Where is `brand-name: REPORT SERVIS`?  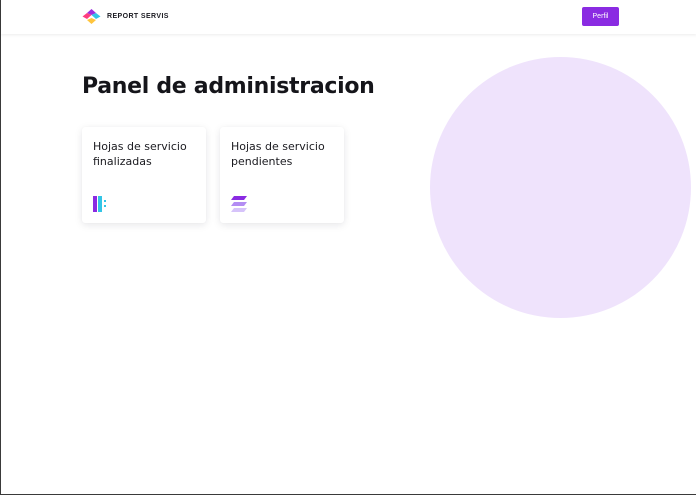
brand-name: REPORT SERVIS is located at coordinates (138, 16).